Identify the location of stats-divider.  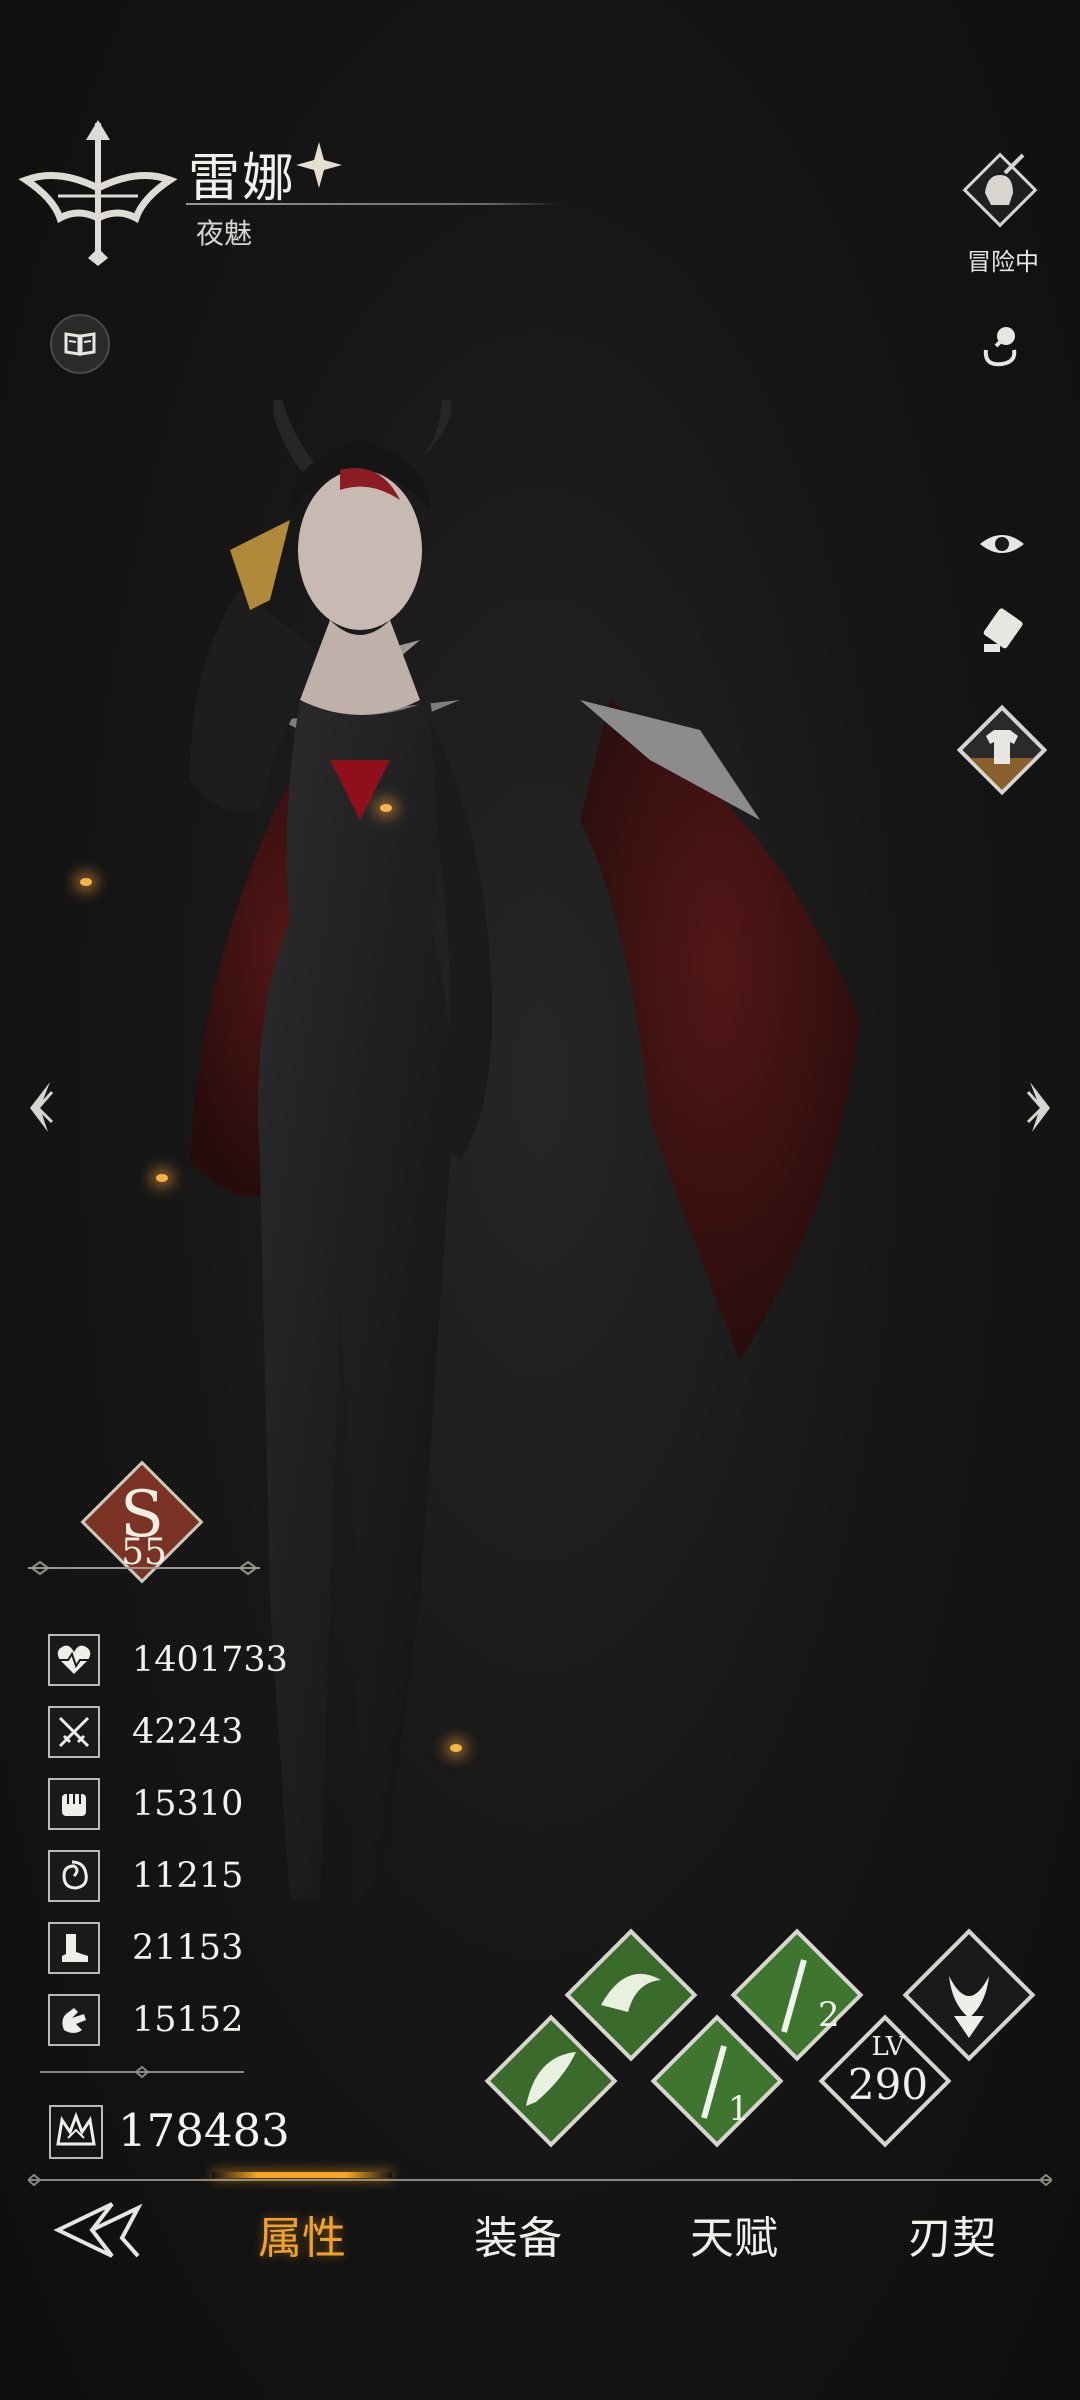
(142, 2072).